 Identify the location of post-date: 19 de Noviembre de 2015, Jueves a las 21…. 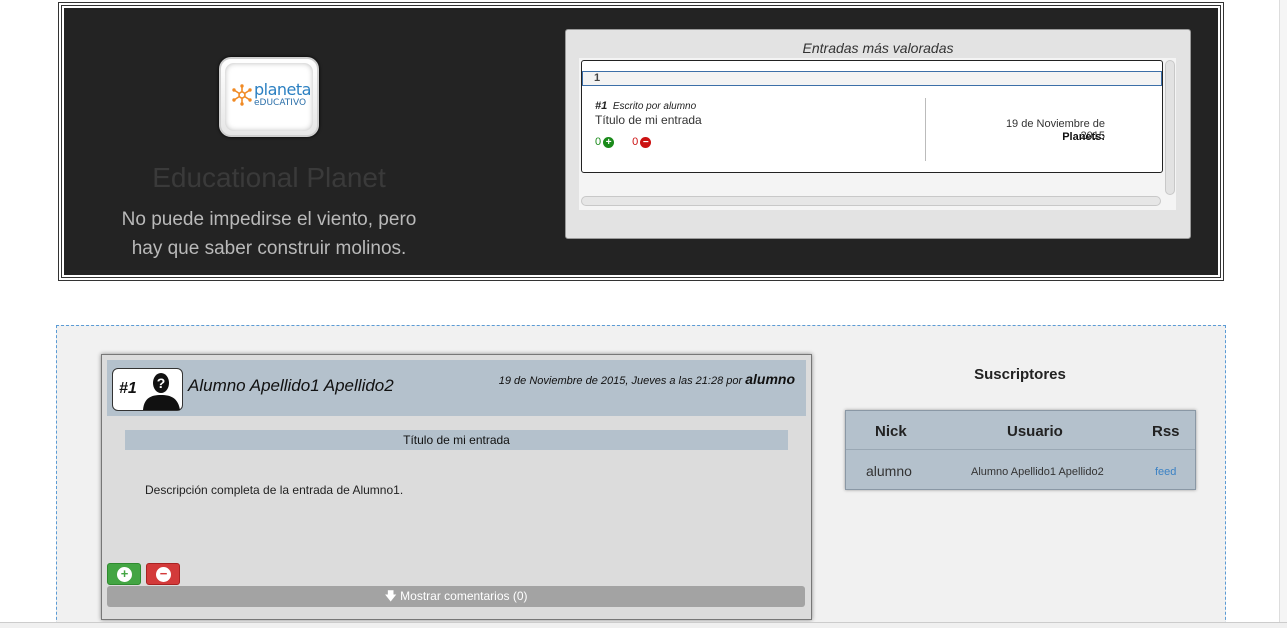
(647, 379).